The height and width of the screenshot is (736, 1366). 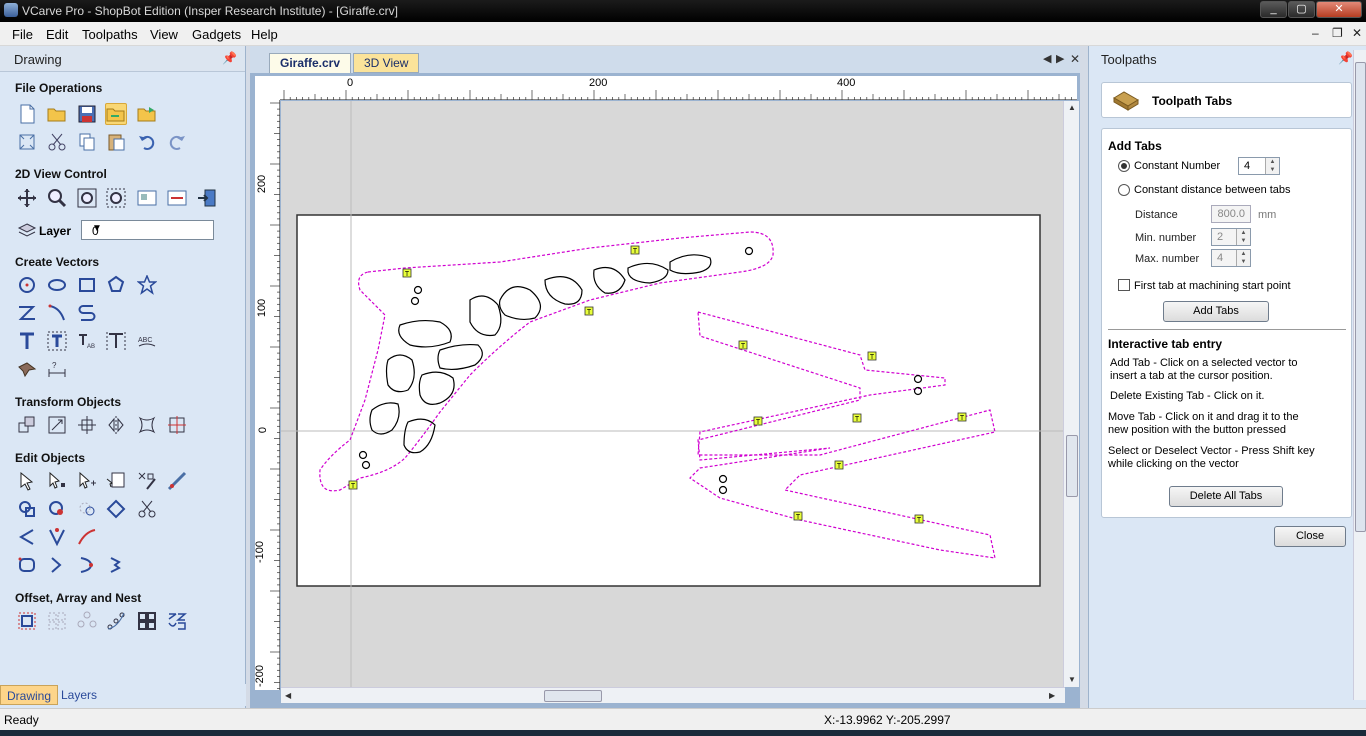 What do you see at coordinates (386, 63) in the screenshot?
I see `tab-3d-view: 3D View` at bounding box center [386, 63].